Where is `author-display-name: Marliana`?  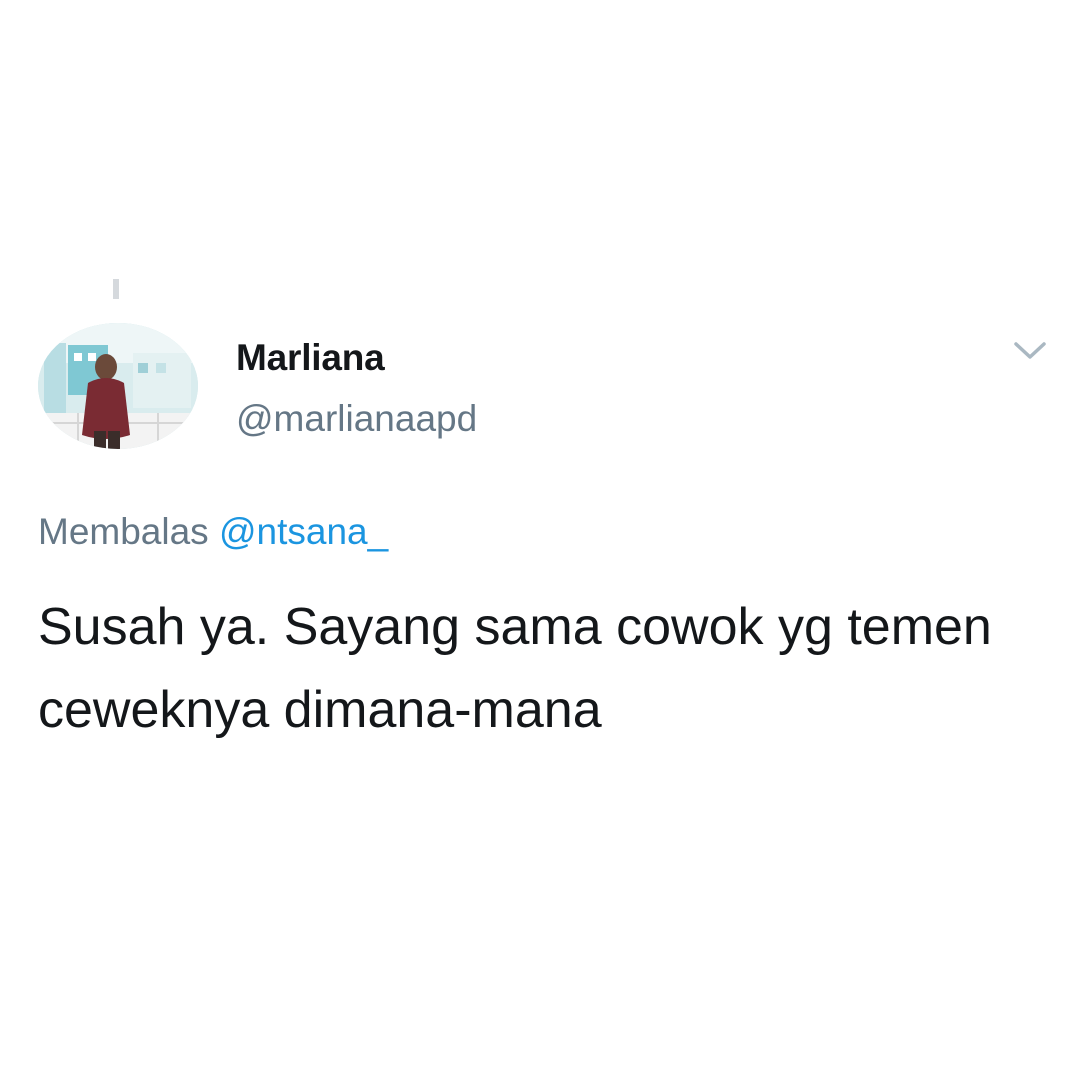
author-display-name: Marliana is located at coordinates (310, 358).